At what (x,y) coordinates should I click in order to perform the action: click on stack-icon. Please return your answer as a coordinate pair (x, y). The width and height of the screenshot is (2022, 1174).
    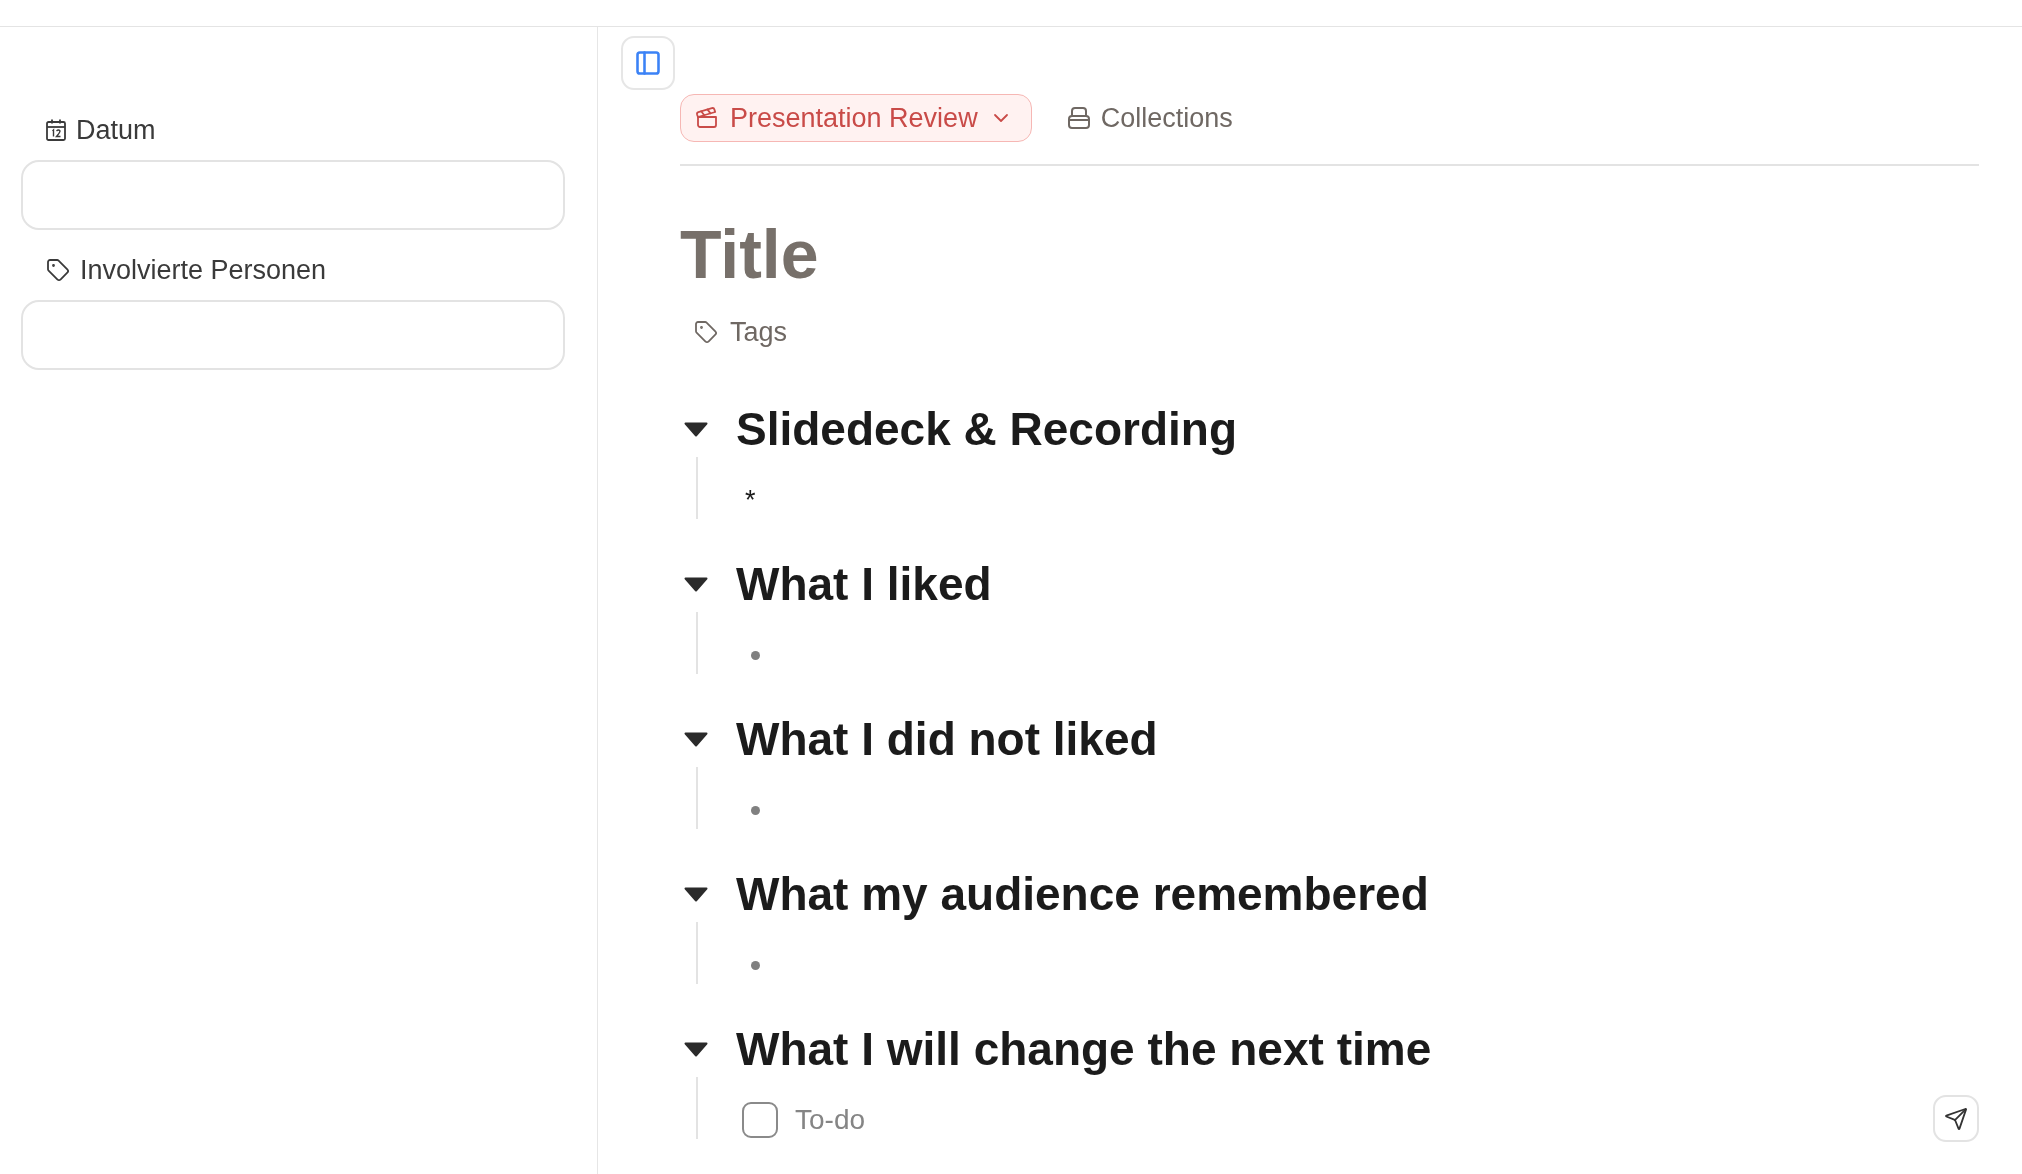
    Looking at the image, I should click on (1078, 118).